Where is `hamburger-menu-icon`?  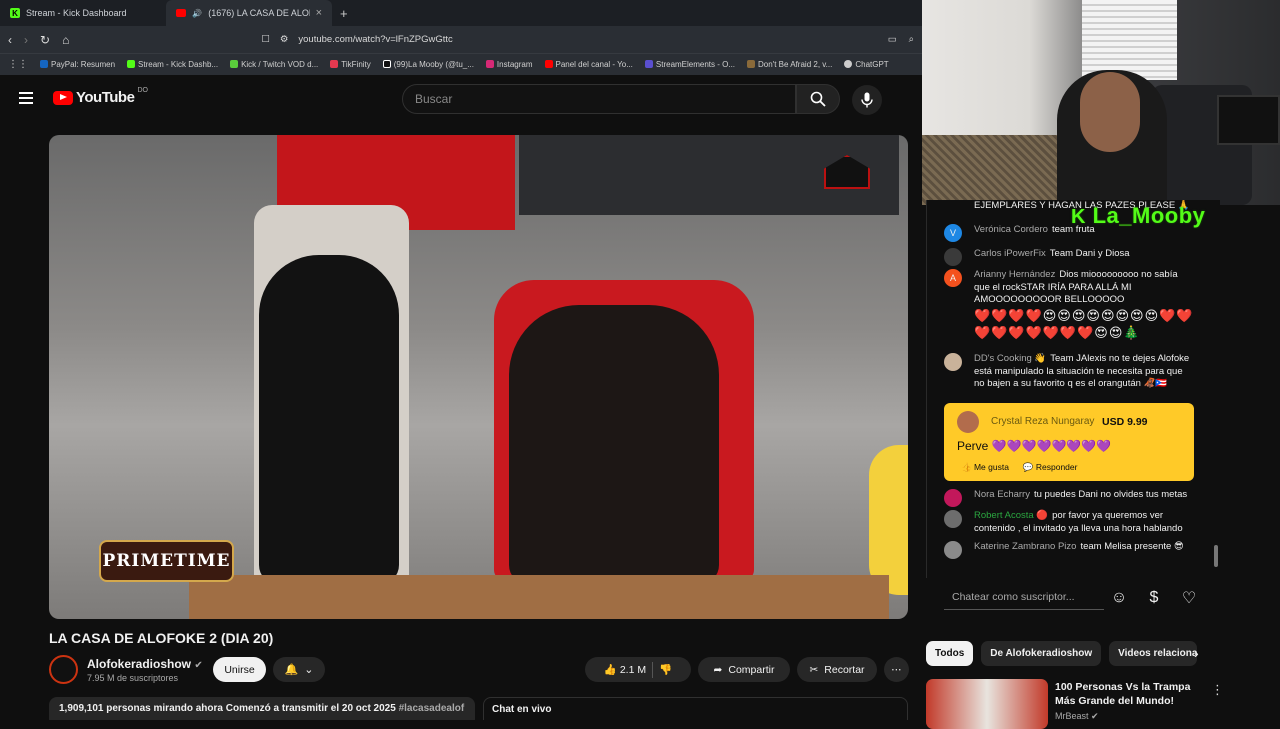 hamburger-menu-icon is located at coordinates (26, 98).